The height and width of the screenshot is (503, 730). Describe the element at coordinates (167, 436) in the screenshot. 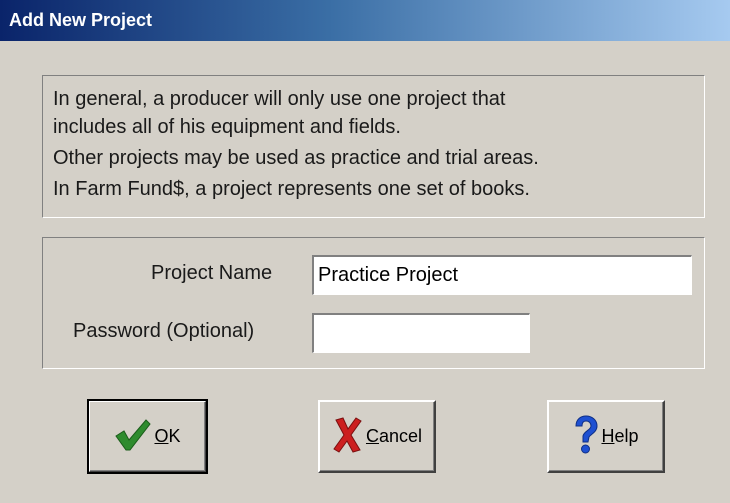

I see `ok-label: OK` at that location.